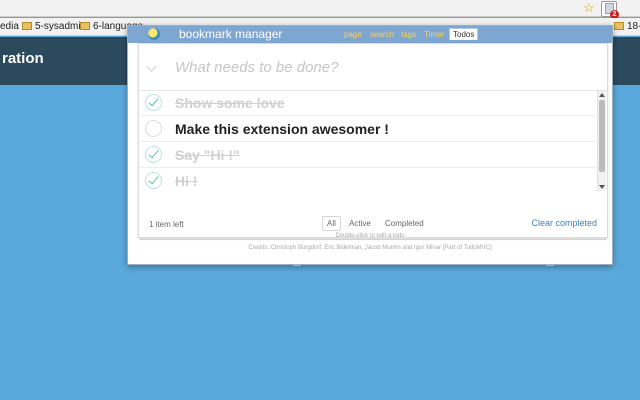 Image resolution: width=640 pixels, height=400 pixels. I want to click on nav-tab-todos: Todos, so click(464, 34).